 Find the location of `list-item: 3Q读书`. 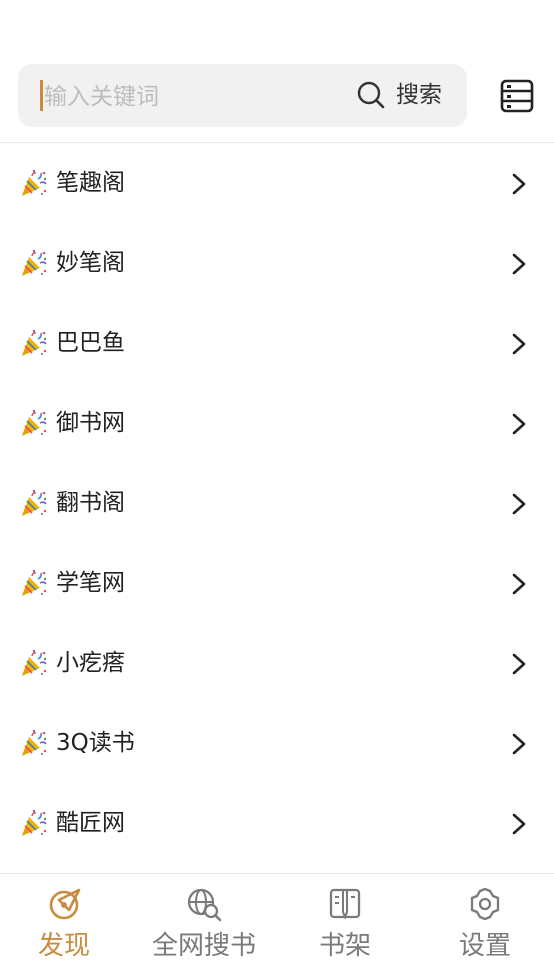

list-item: 3Q读书 is located at coordinates (277, 743).